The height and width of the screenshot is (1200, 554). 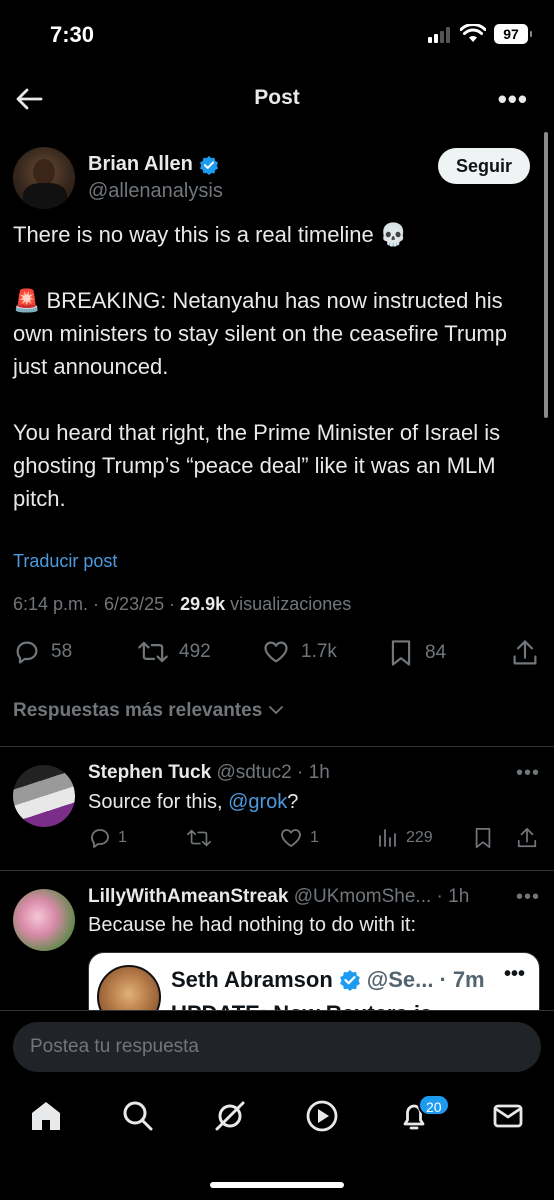 What do you see at coordinates (252, 925) in the screenshot?
I see `reply-text: Because he had nothing to do with it:` at bounding box center [252, 925].